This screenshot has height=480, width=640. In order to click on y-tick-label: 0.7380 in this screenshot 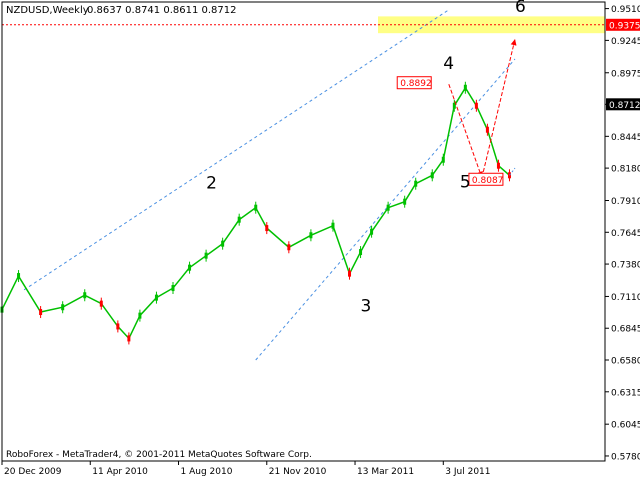, I will do `click(625, 266)`.